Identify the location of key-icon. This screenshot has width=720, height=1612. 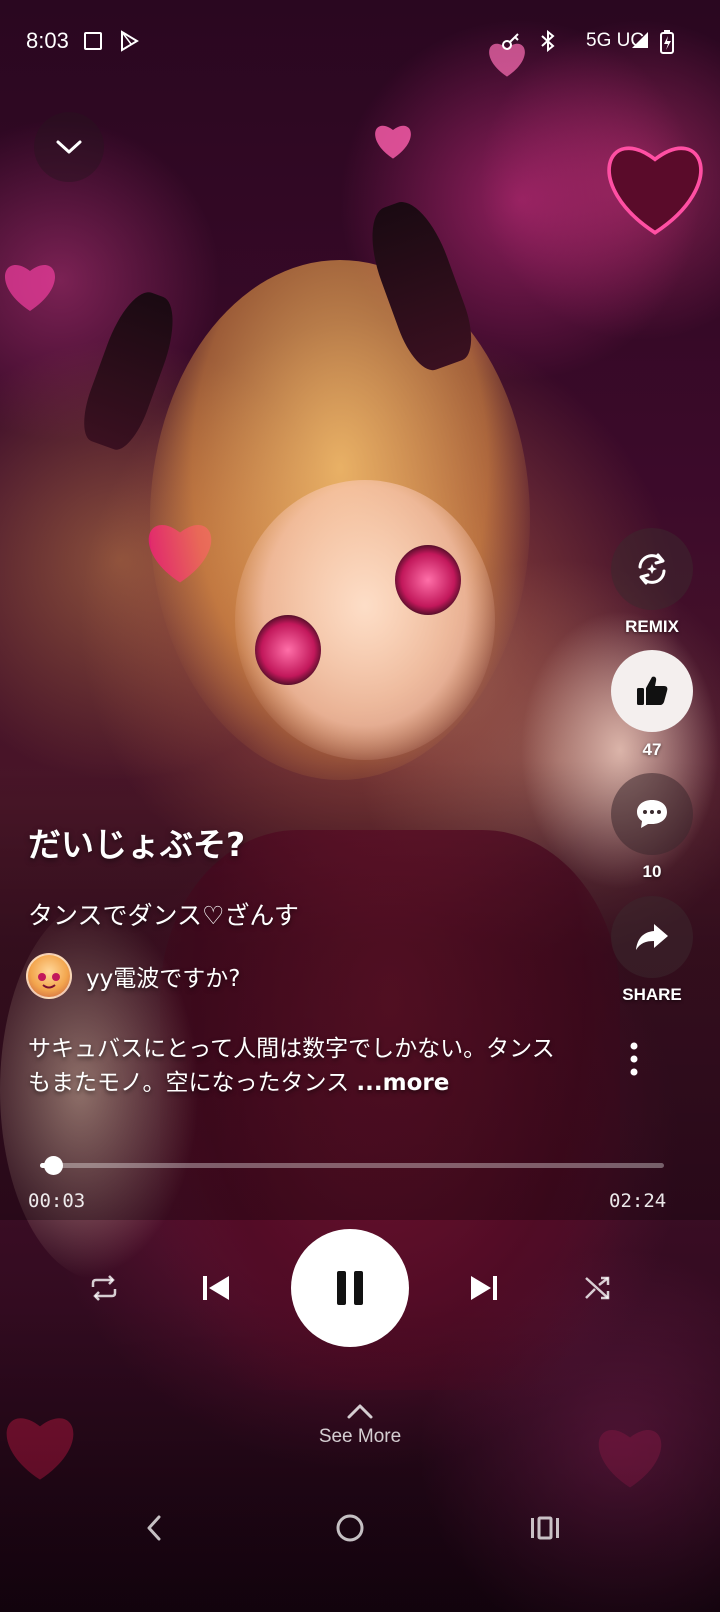
(511, 43).